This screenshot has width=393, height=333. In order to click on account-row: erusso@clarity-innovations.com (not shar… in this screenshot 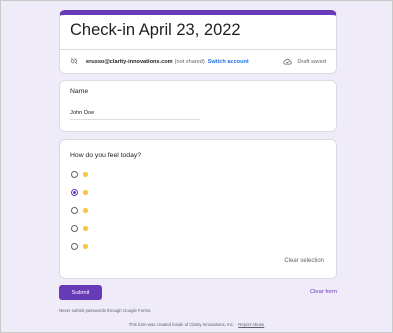, I will do `click(198, 62)`.